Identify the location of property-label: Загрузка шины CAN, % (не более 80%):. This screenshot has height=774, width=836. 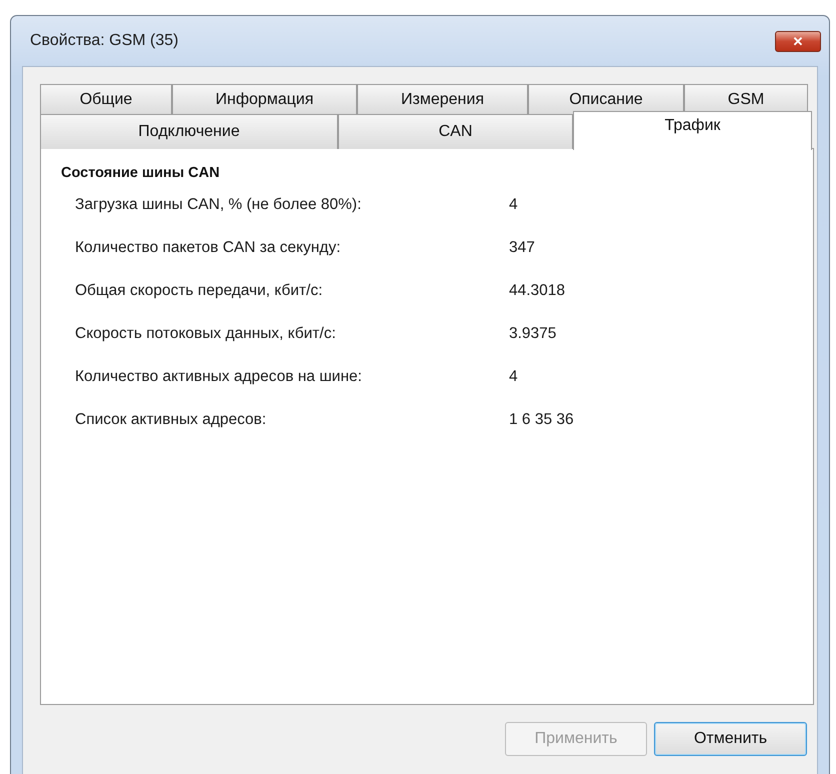
(218, 205).